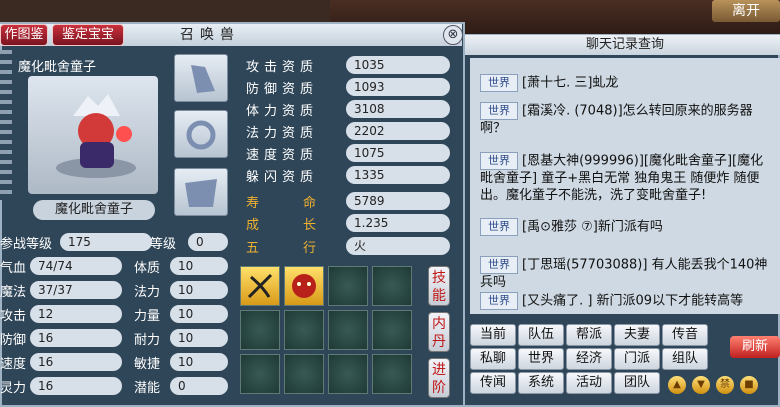 The image size is (780, 407). What do you see at coordinates (76, 290) in the screenshot?
I see `stat-value-mp: 37/37` at bounding box center [76, 290].